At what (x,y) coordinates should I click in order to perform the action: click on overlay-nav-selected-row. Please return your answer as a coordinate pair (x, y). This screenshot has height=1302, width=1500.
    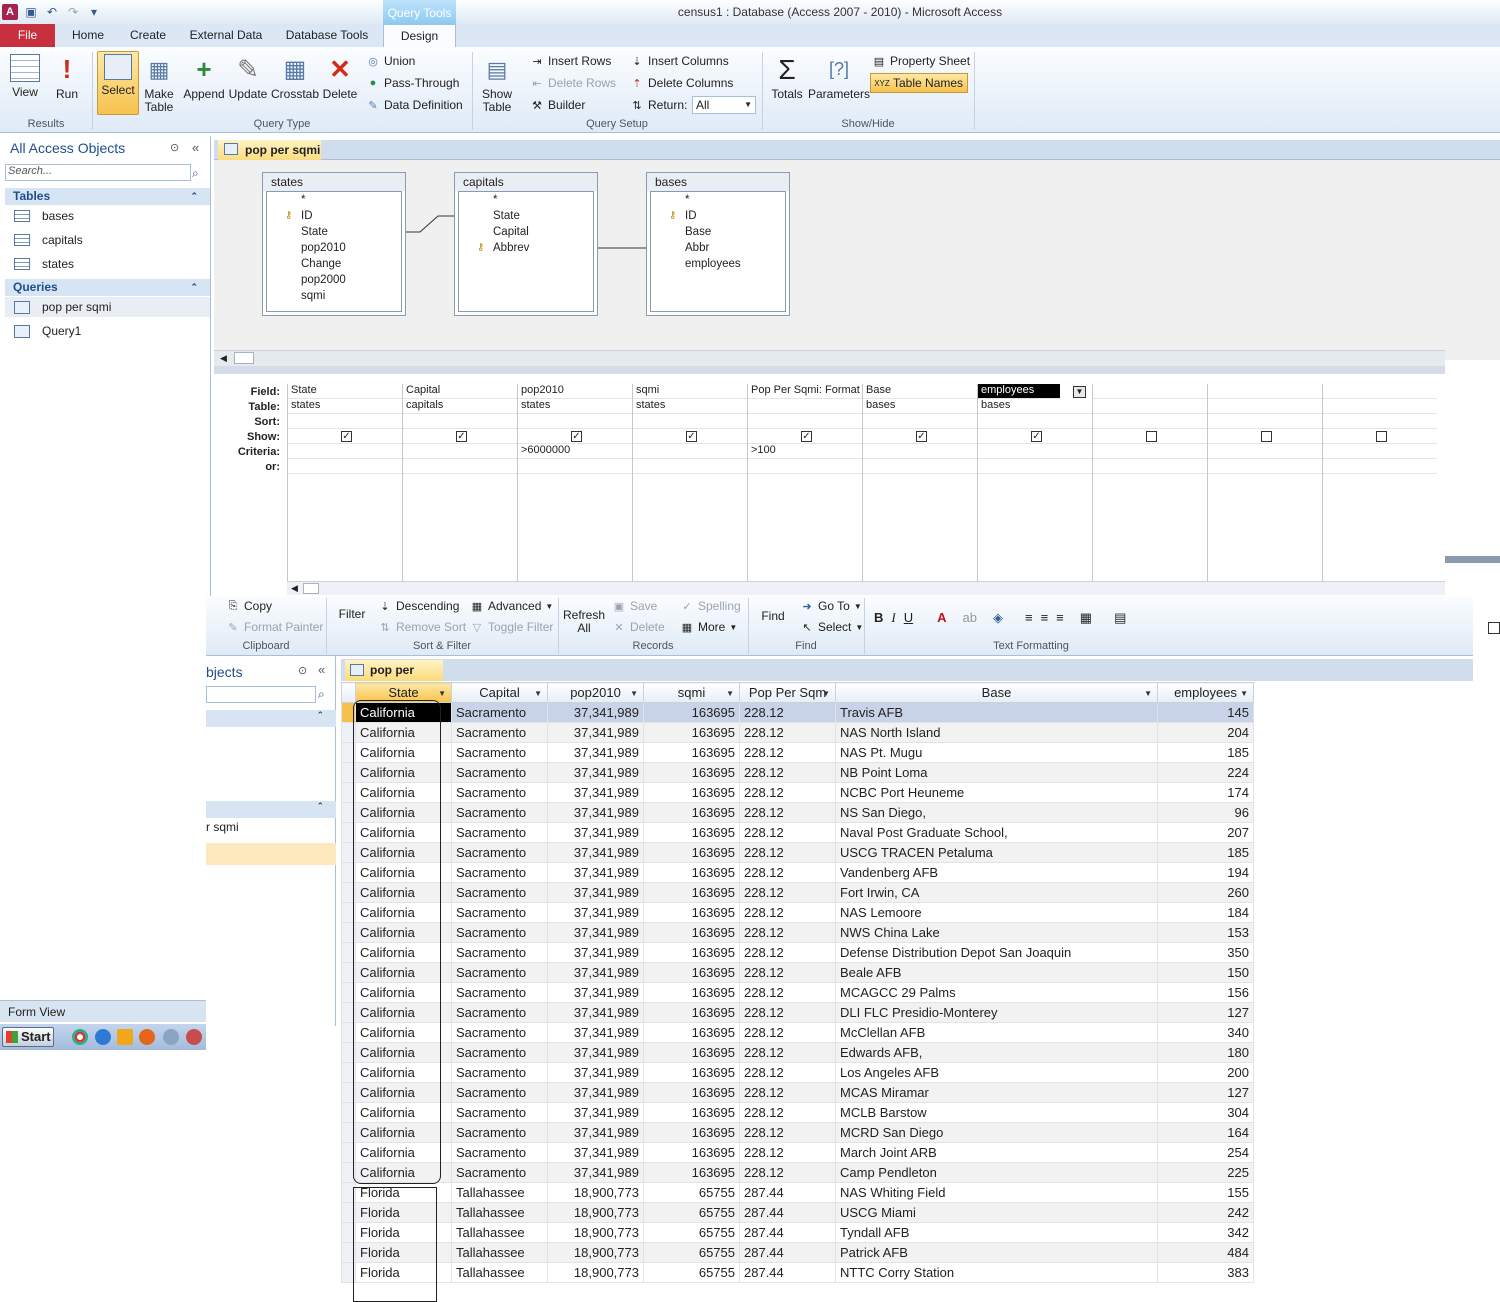
    Looking at the image, I should click on (271, 854).